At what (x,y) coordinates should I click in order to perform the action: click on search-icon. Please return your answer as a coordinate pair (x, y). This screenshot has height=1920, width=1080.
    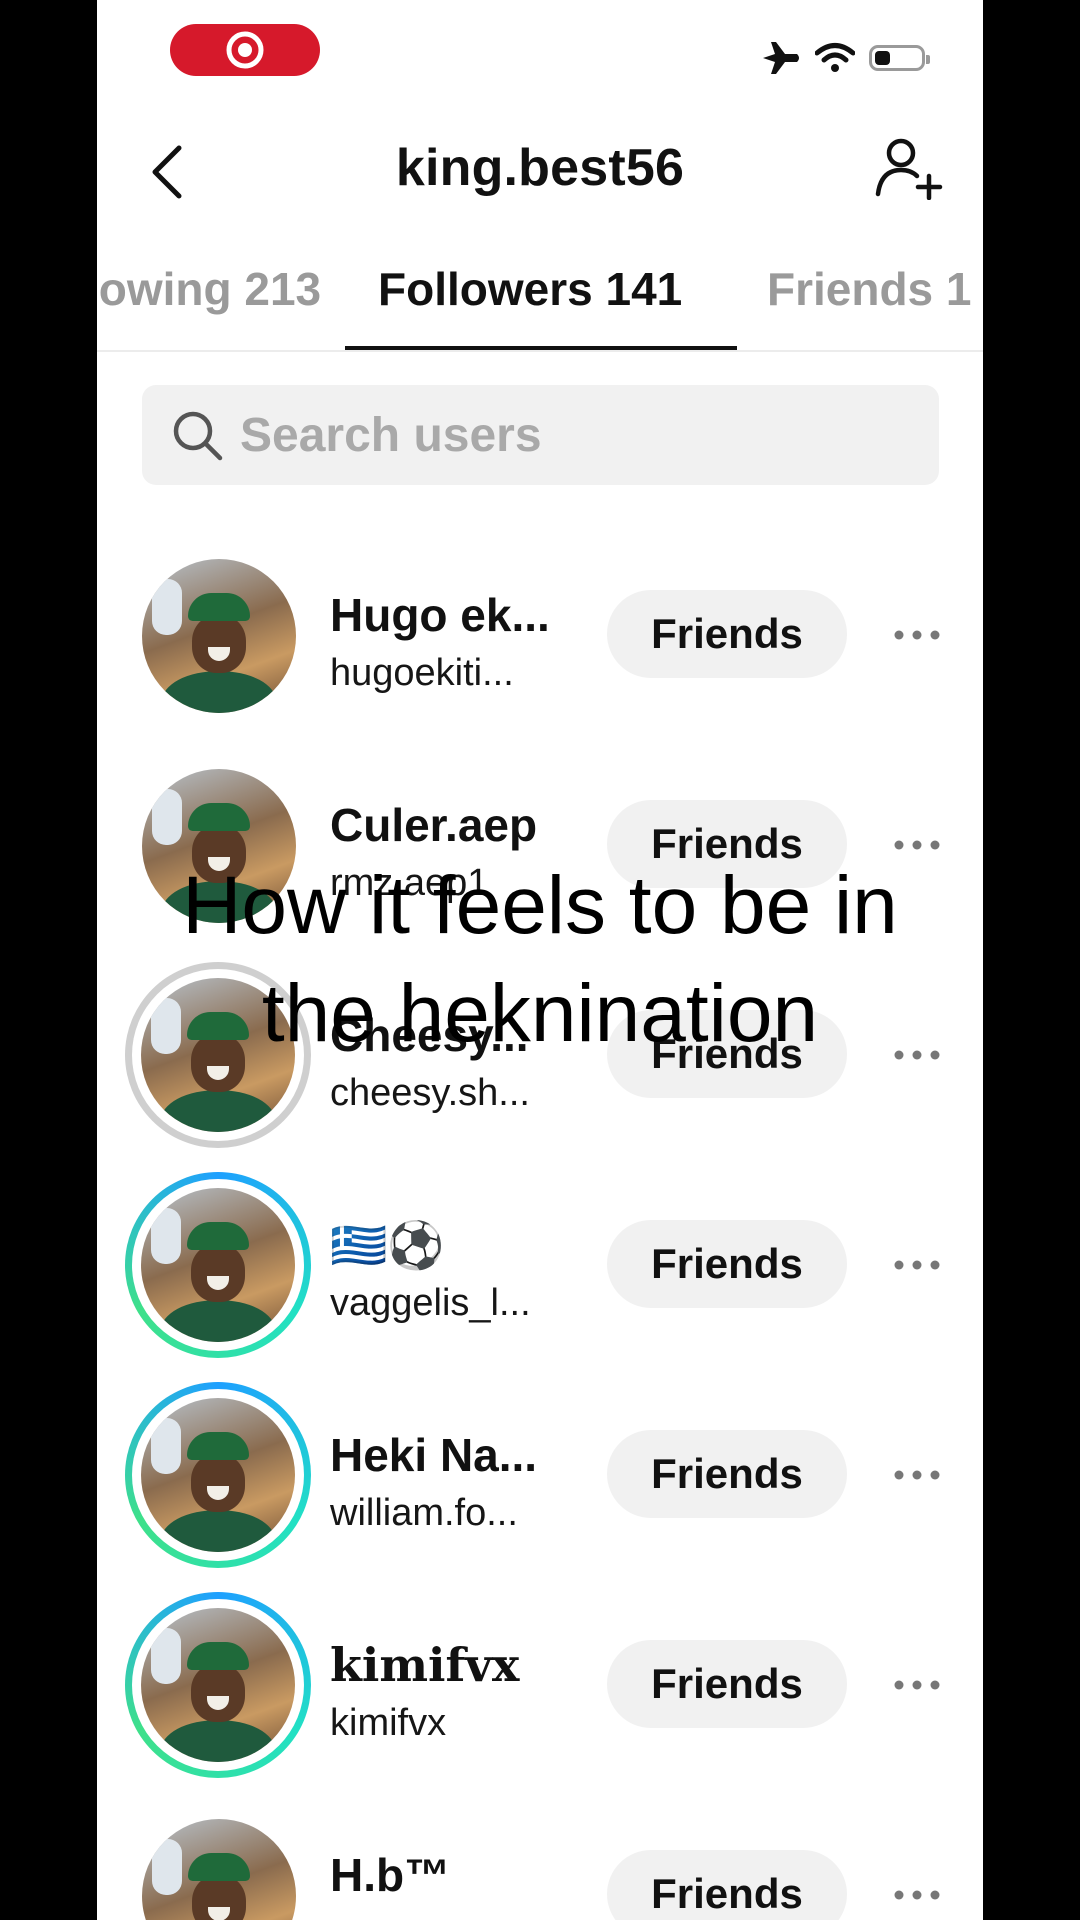
    Looking at the image, I should click on (198, 436).